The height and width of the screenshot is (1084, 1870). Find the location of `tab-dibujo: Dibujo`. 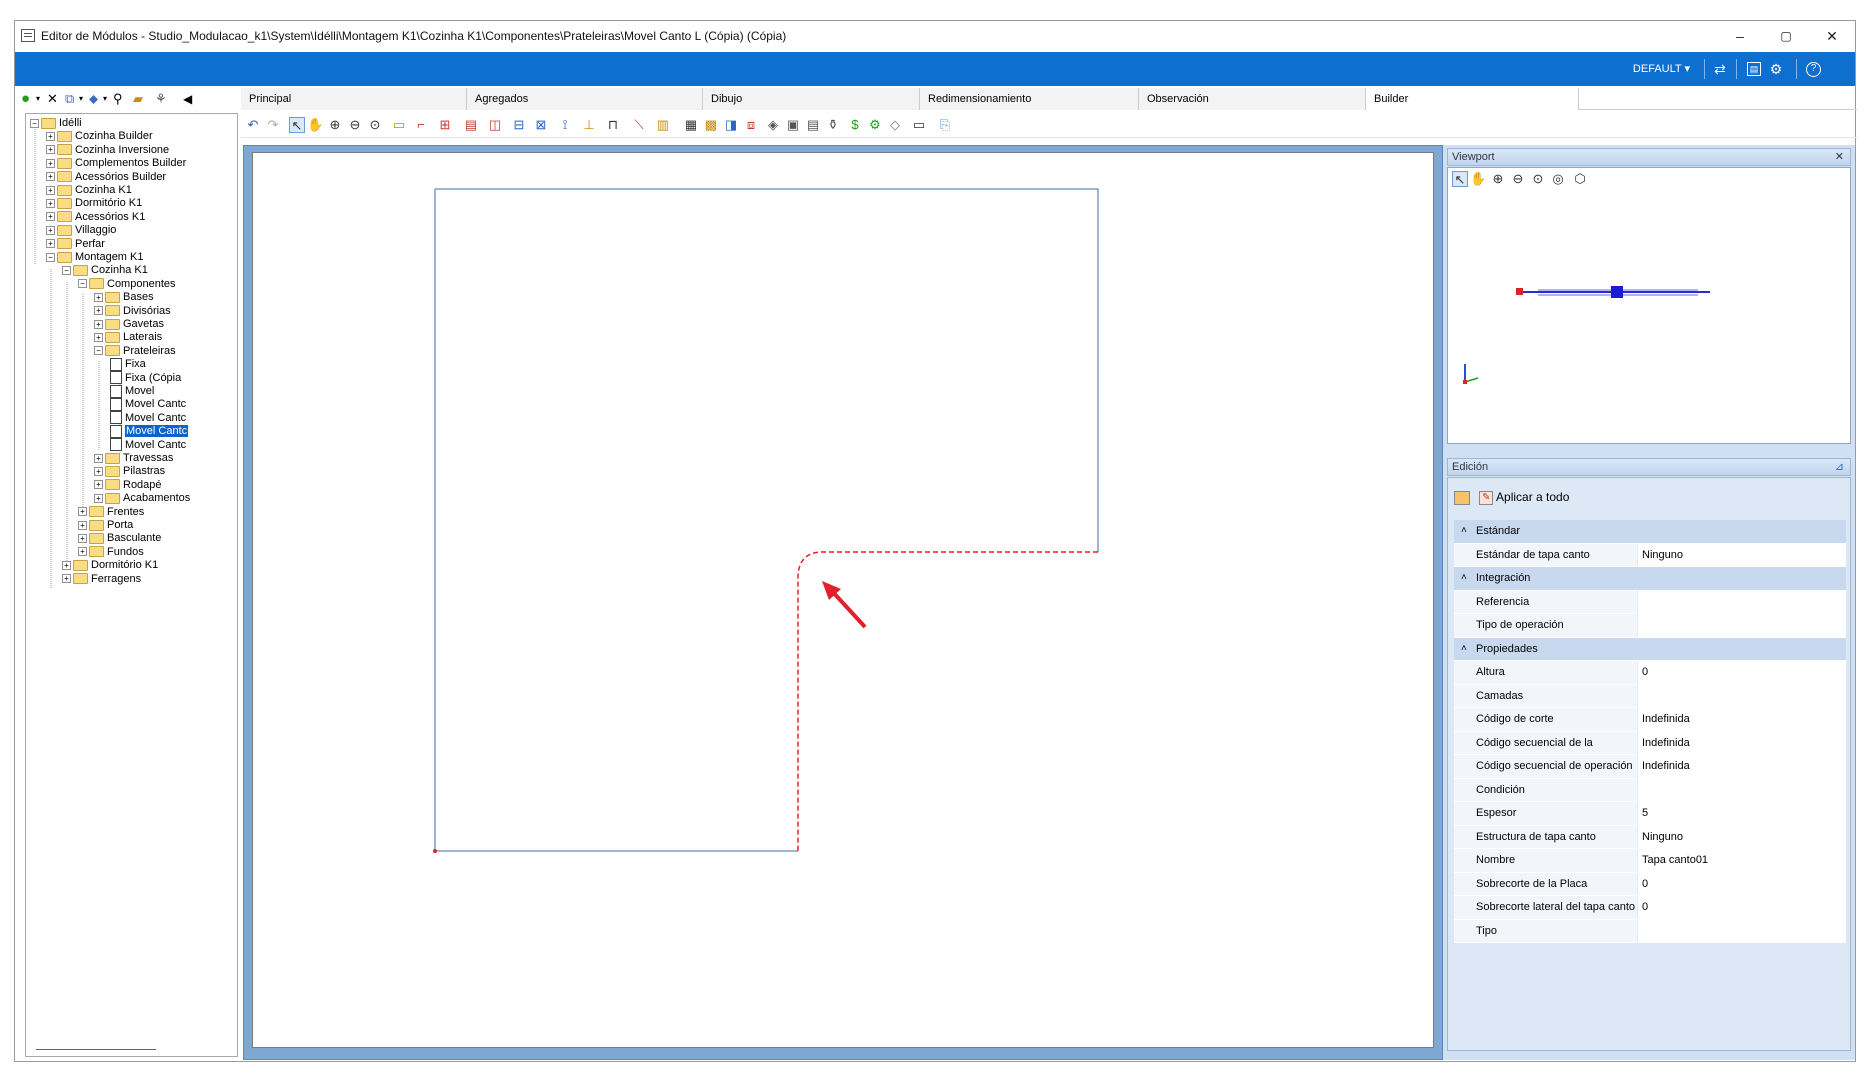

tab-dibujo: Dibujo is located at coordinates (811, 99).